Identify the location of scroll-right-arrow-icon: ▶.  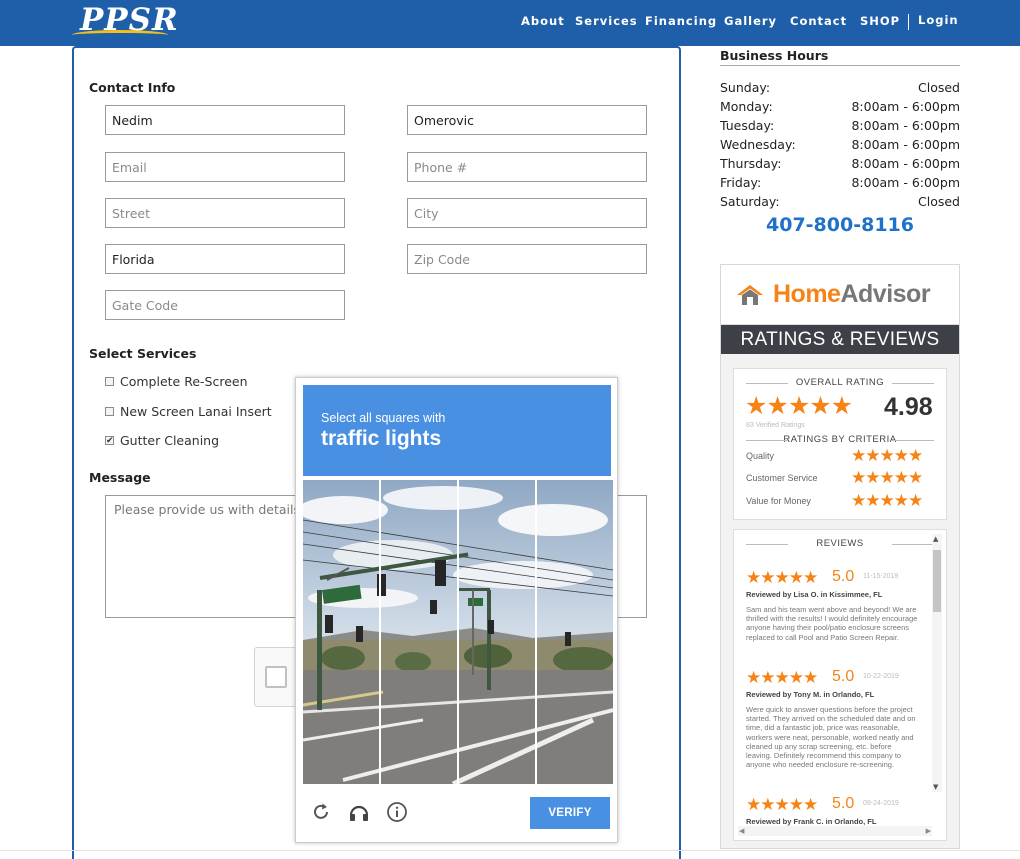
(928, 831).